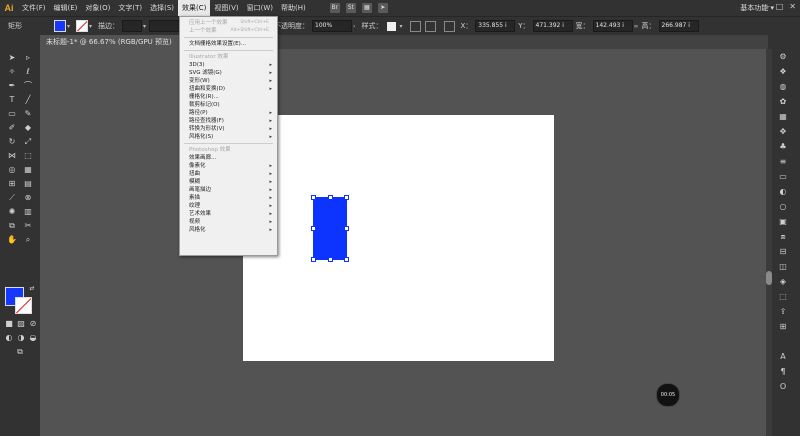  What do you see at coordinates (228, 214) in the screenshot?
I see `effect-menu-item: 艺术效果 ▸` at bounding box center [228, 214].